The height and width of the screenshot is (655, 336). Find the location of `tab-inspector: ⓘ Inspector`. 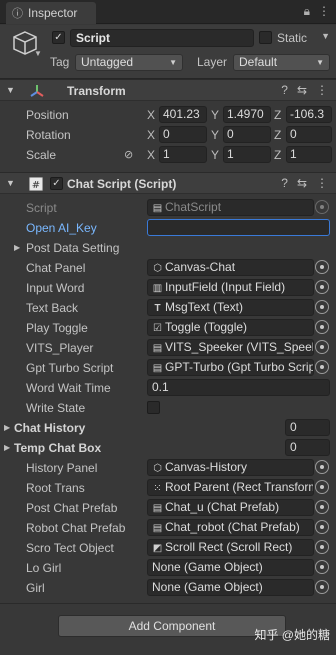

tab-inspector: ⓘ Inspector is located at coordinates (51, 13).